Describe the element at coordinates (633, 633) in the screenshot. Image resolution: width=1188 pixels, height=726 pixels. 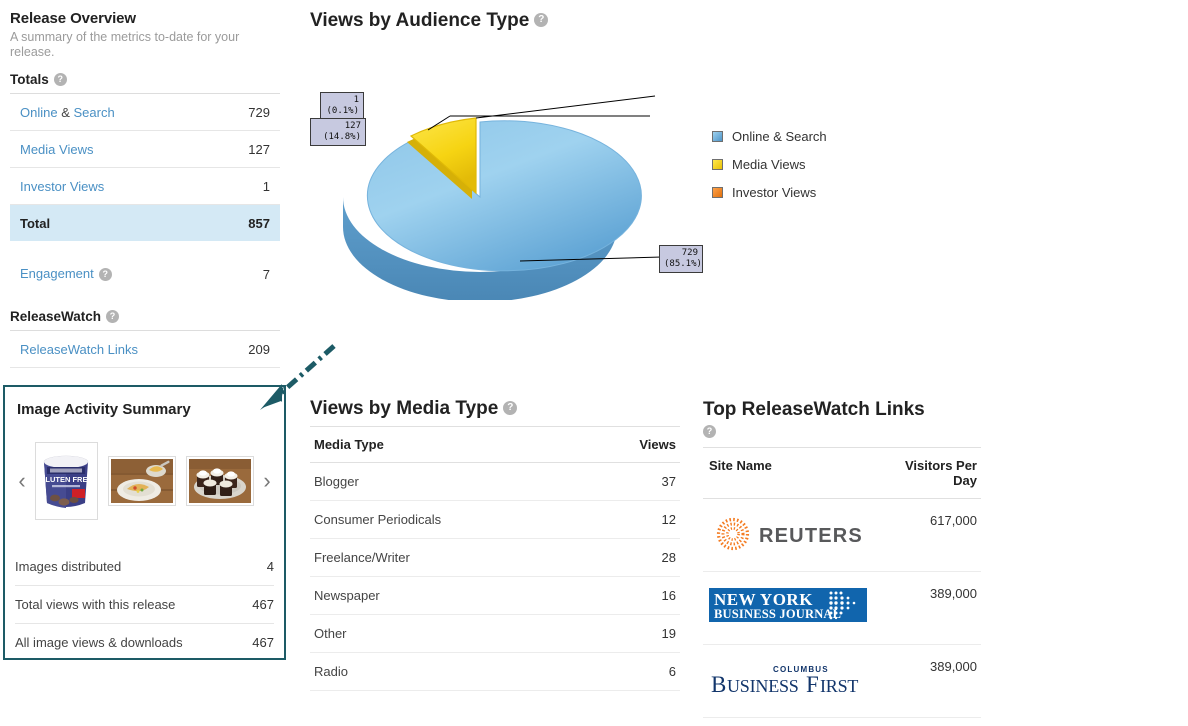
I see `cell-views: 19` at that location.